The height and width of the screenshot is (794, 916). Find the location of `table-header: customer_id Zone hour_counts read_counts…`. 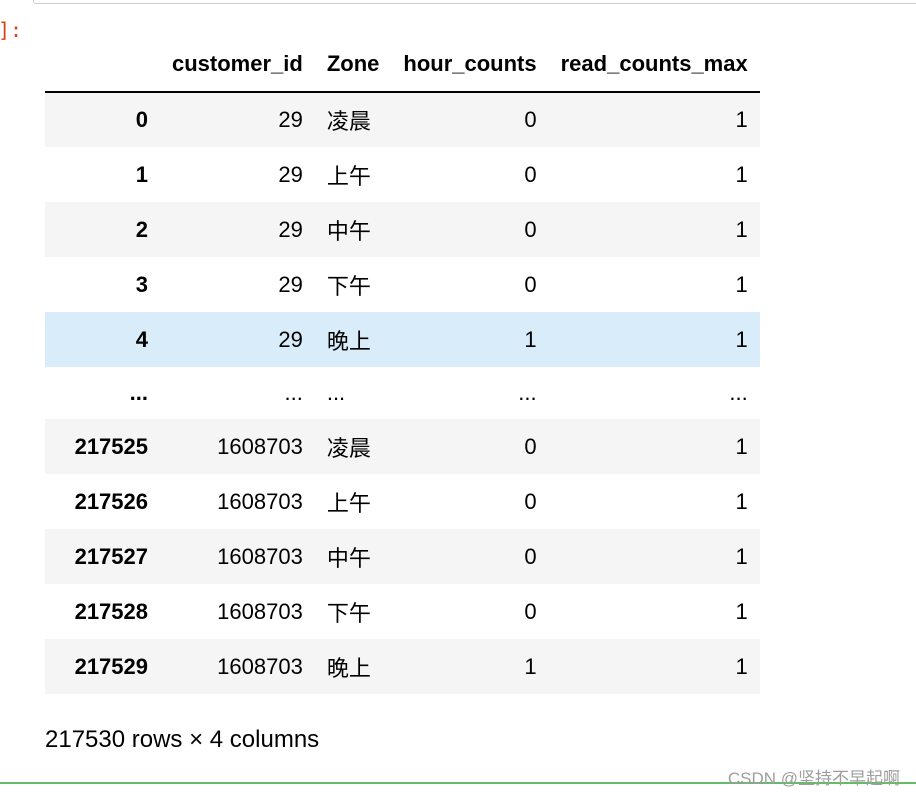

table-header: customer_id Zone hour_counts read_counts… is located at coordinates (402, 65).